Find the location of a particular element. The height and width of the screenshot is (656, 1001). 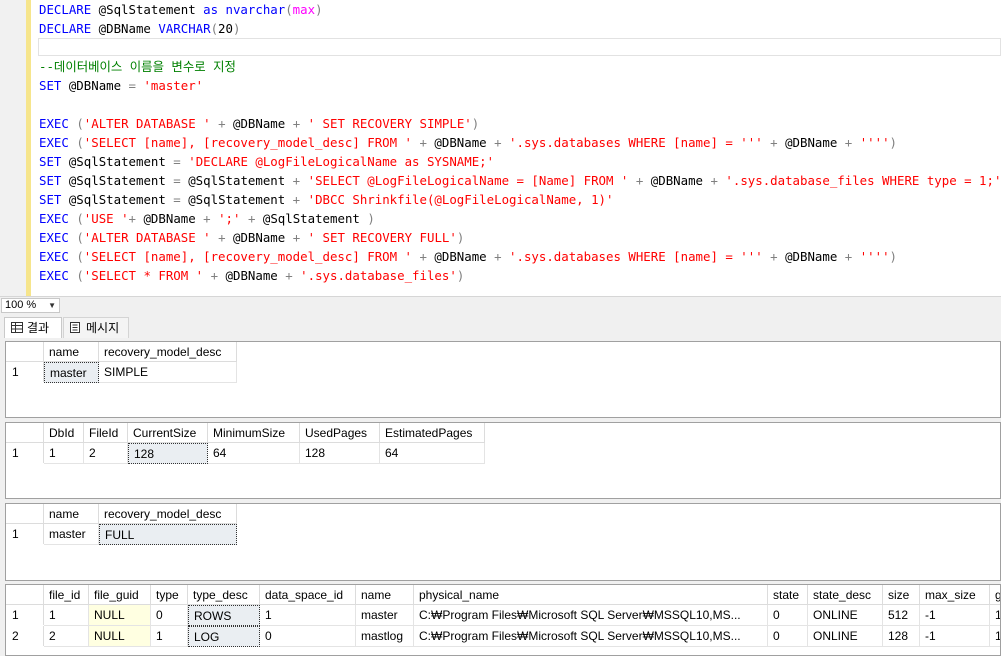

column-header: MinimumSize is located at coordinates (254, 433).